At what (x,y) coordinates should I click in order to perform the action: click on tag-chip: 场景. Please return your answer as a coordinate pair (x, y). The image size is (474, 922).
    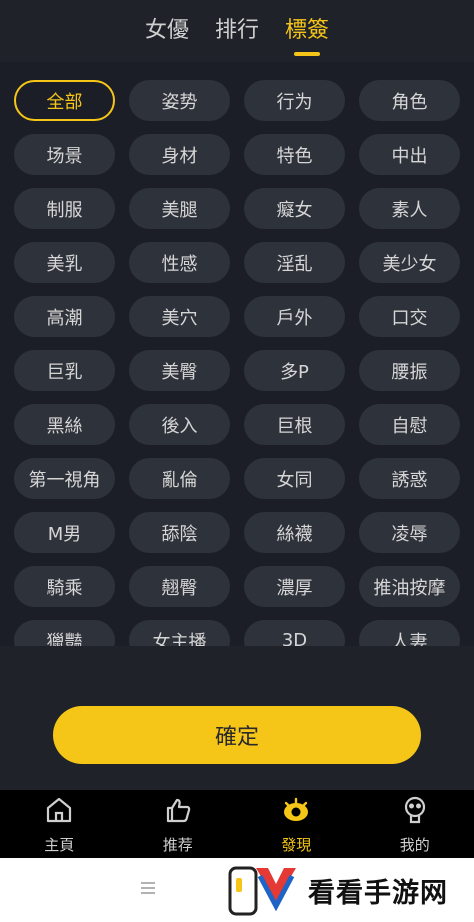
    Looking at the image, I should click on (64, 154).